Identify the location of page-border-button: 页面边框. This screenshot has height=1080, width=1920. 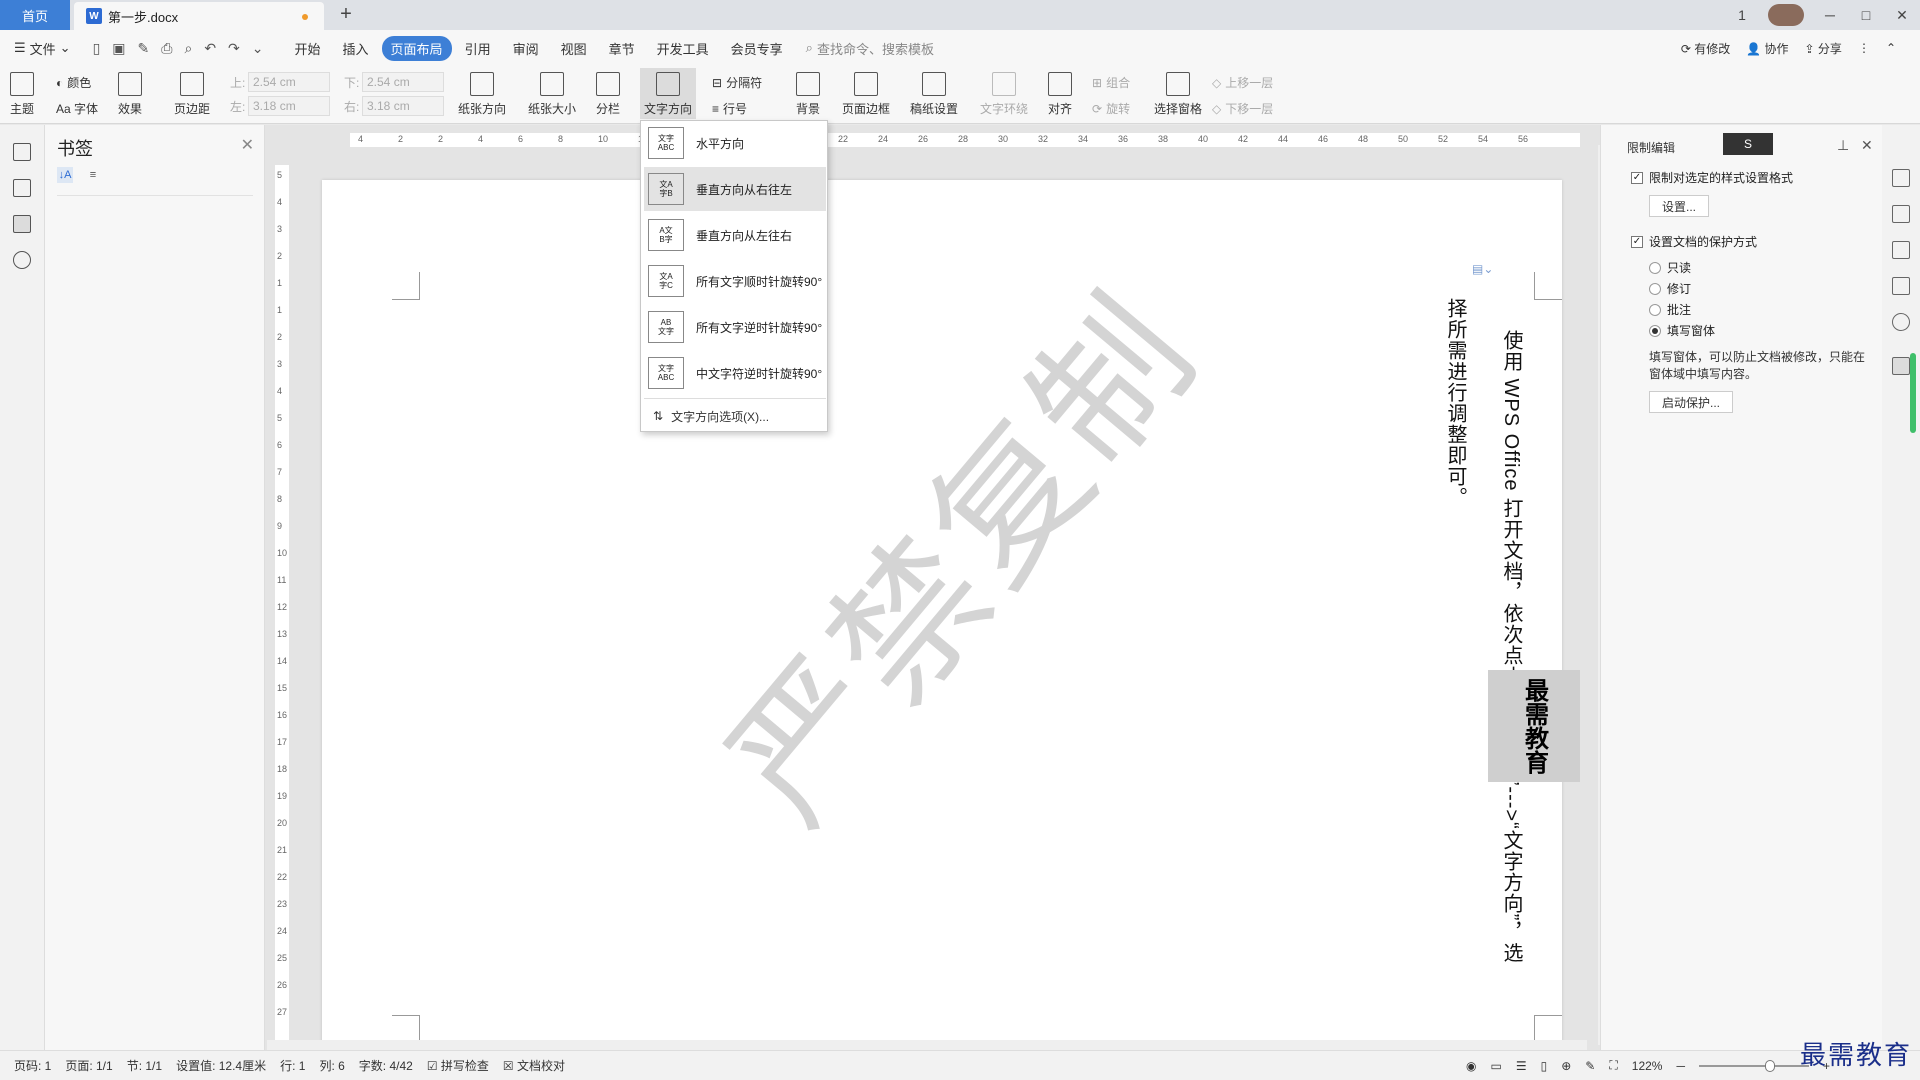
(866, 94).